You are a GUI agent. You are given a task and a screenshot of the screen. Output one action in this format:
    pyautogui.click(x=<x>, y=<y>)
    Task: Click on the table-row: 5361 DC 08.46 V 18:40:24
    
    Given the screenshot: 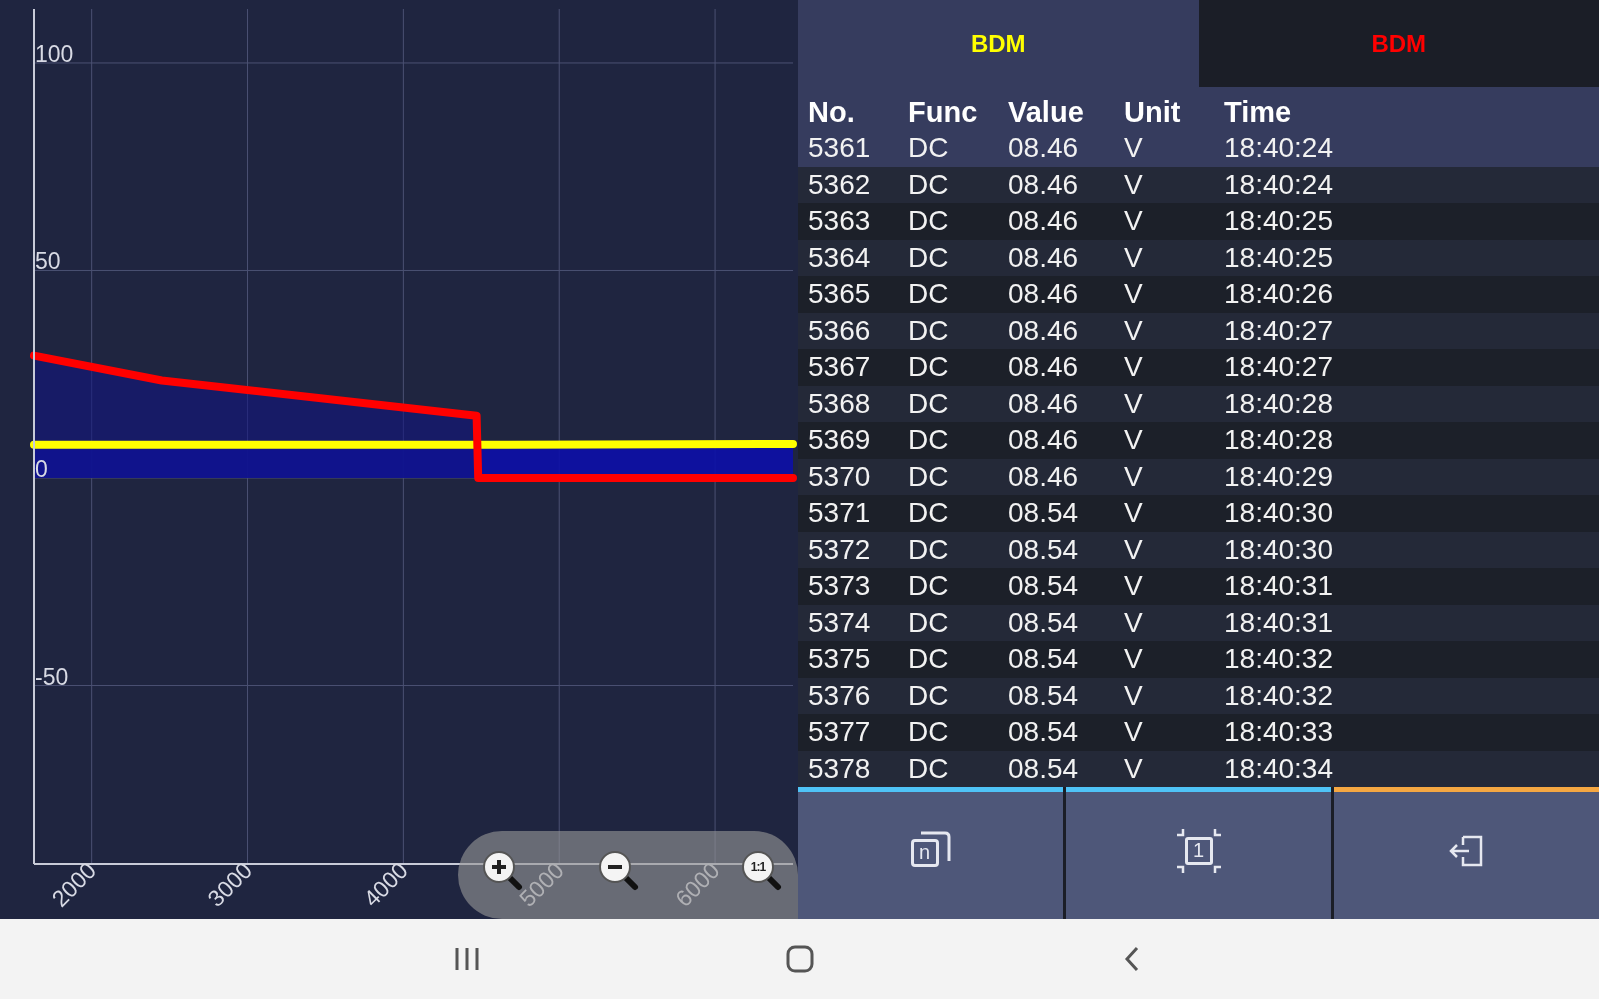 What is the action you would take?
    pyautogui.click(x=1198, y=148)
    